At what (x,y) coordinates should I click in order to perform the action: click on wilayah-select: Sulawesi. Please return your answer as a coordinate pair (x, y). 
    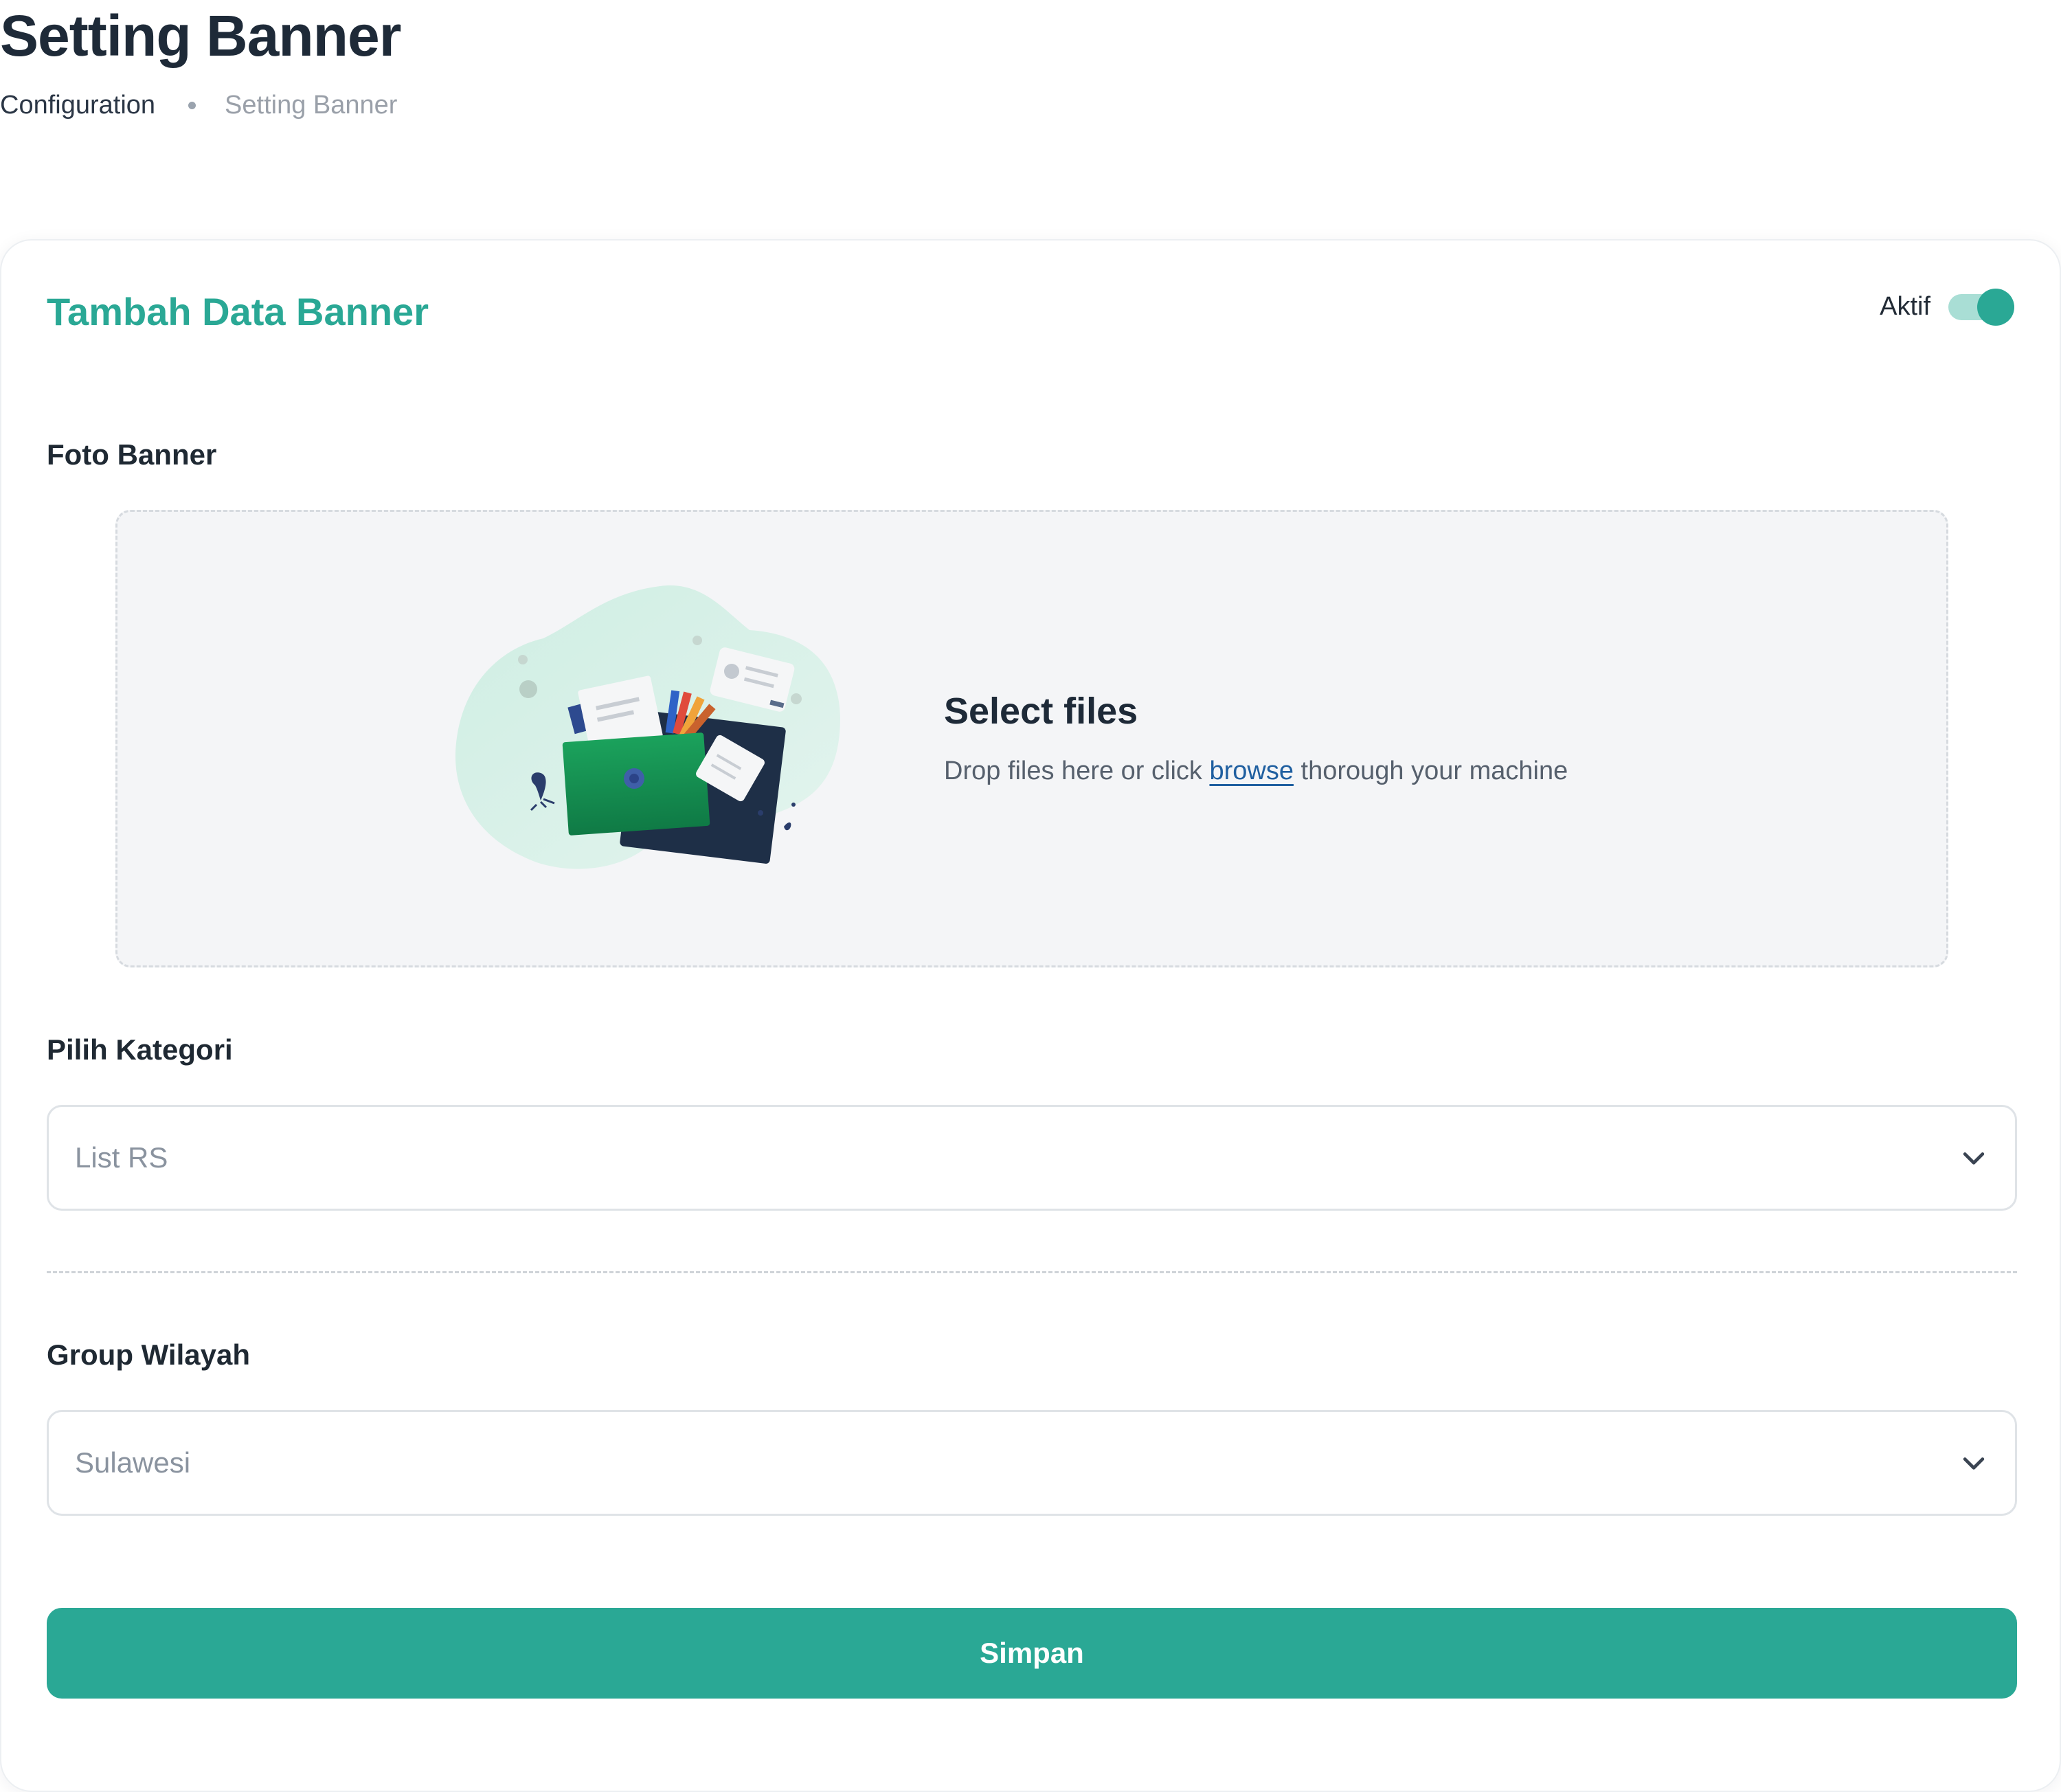
    Looking at the image, I should click on (1032, 1463).